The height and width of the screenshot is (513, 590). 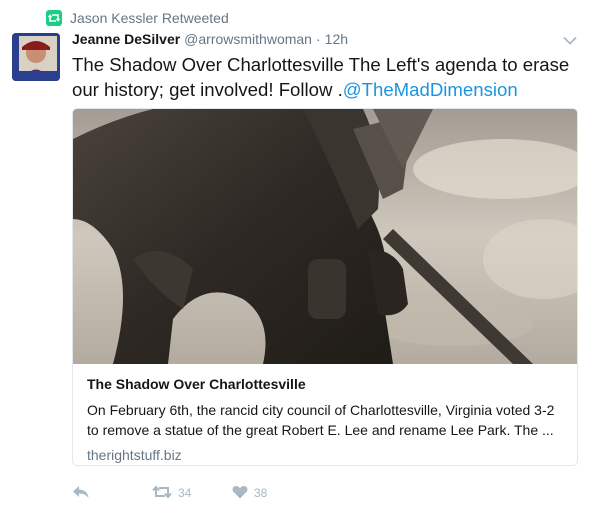 What do you see at coordinates (126, 39) in the screenshot?
I see `author-name: Jeanne DeSilver` at bounding box center [126, 39].